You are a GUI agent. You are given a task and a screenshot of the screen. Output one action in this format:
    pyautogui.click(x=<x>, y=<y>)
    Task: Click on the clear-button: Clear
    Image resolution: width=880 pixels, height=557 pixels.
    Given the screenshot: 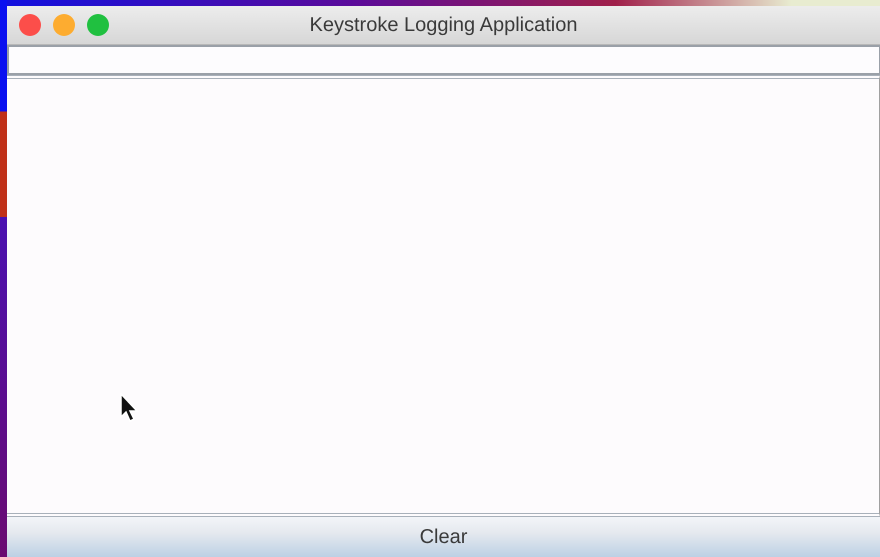 What is the action you would take?
    pyautogui.click(x=443, y=537)
    